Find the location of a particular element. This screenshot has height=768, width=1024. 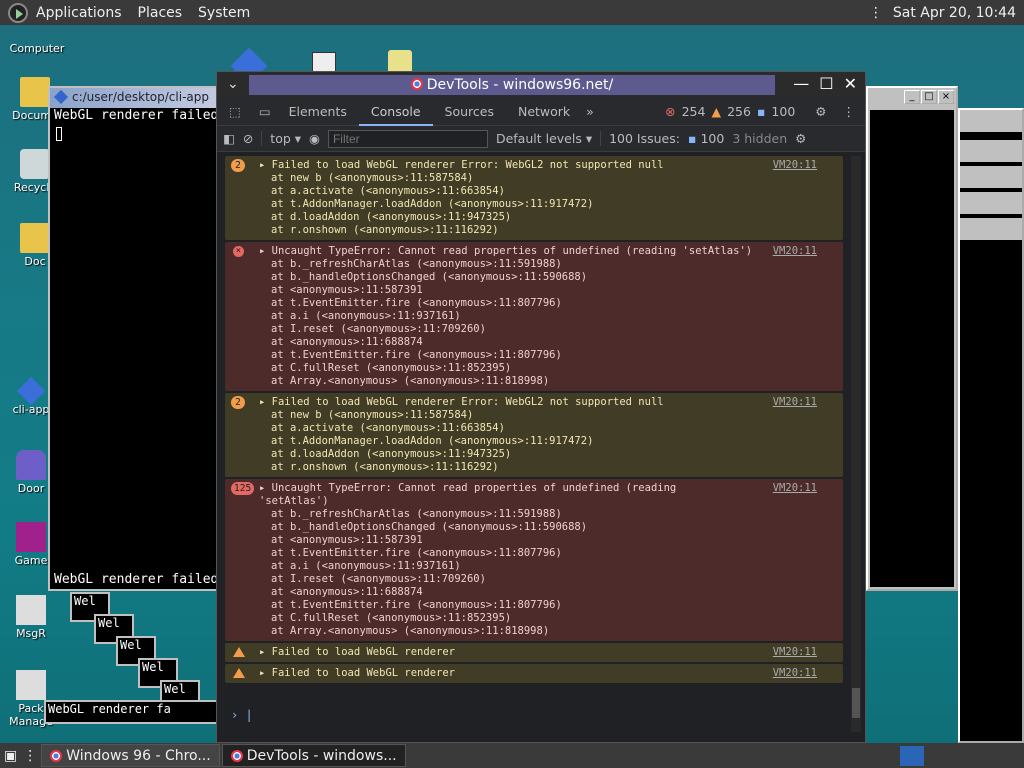

error-count: 254 is located at coordinates (694, 111).